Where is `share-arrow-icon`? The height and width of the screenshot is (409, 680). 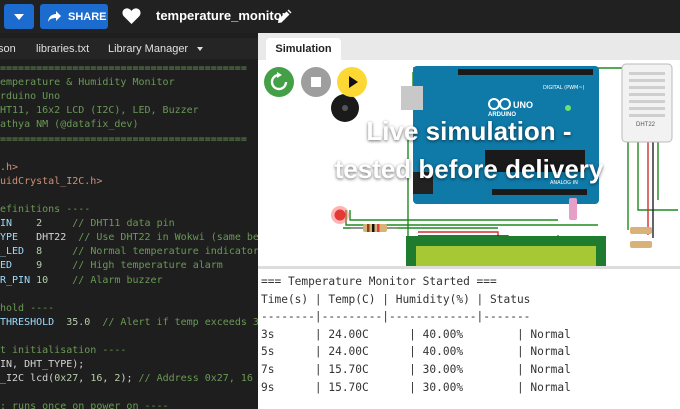
share-arrow-icon is located at coordinates (54, 16).